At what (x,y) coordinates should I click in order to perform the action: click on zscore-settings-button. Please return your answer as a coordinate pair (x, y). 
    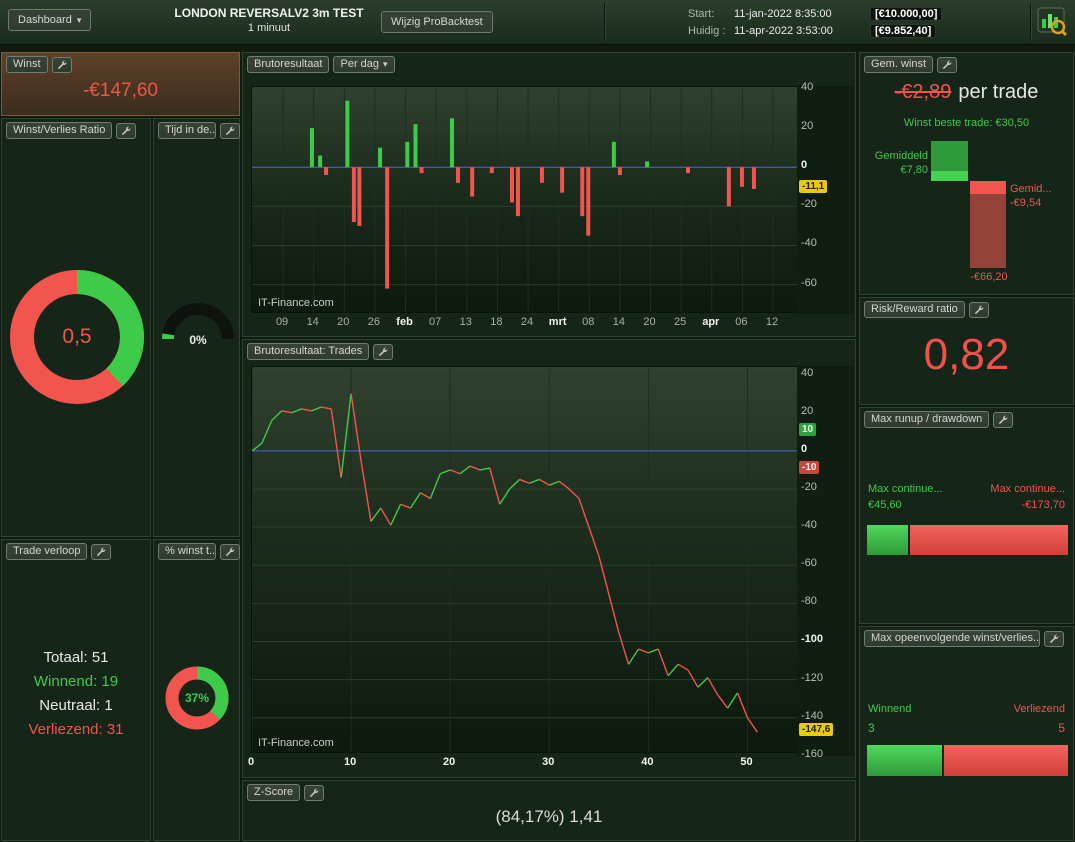
    Looking at the image, I should click on (314, 792).